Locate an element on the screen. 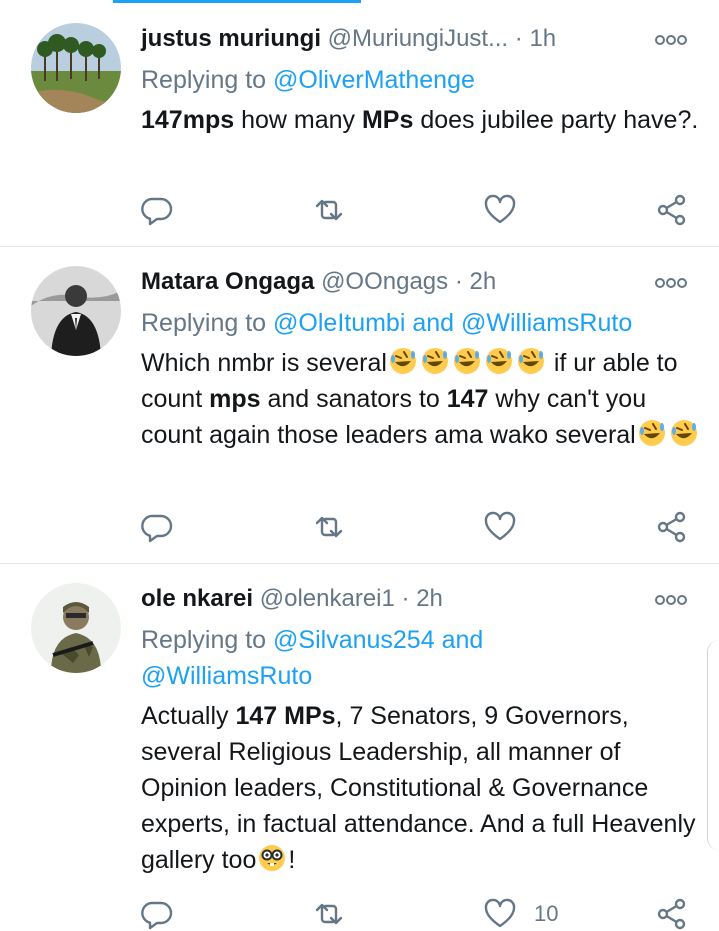 The height and width of the screenshot is (931, 719). mention-link: @OliverMathenge is located at coordinates (374, 80).